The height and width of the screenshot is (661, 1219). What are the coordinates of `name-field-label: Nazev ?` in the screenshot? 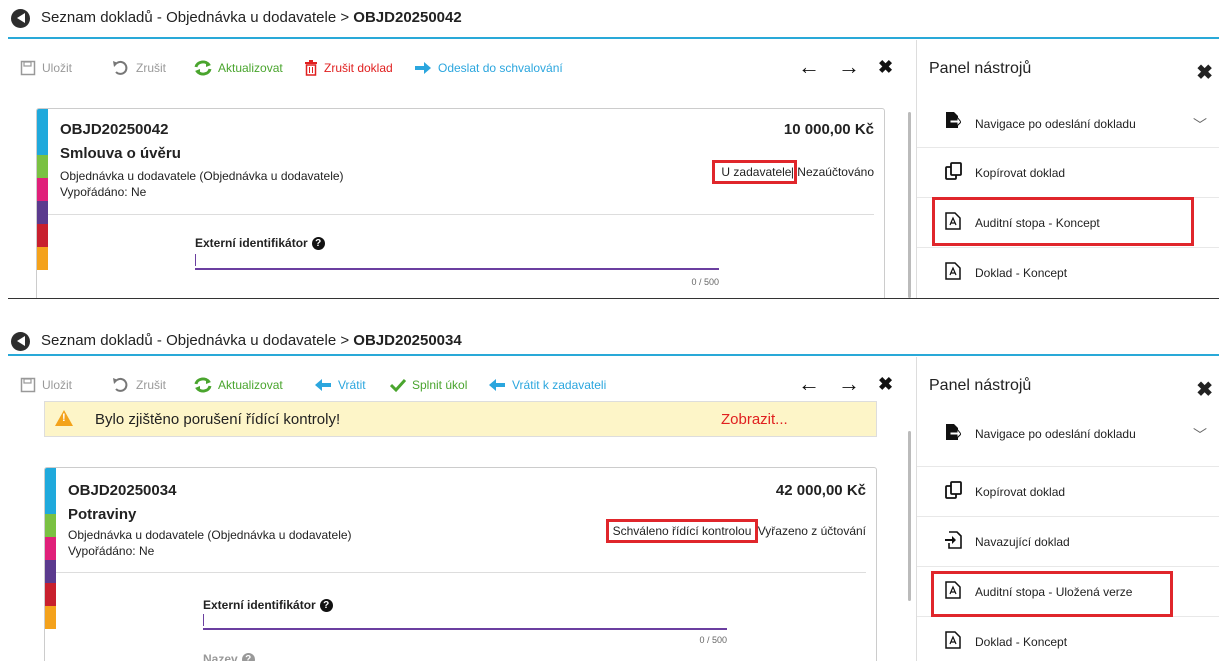 It's located at (229, 656).